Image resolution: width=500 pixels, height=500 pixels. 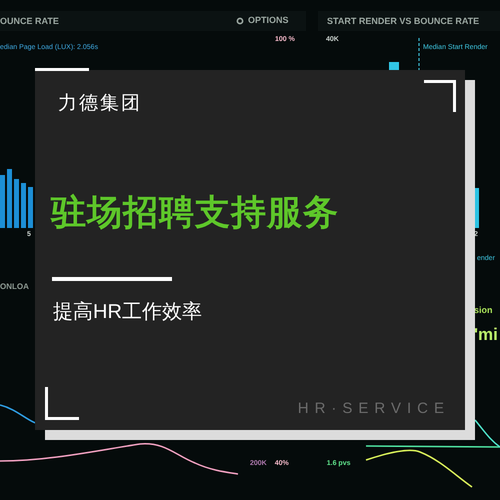 I want to click on metric-value: 'mi, so click(x=486, y=335).